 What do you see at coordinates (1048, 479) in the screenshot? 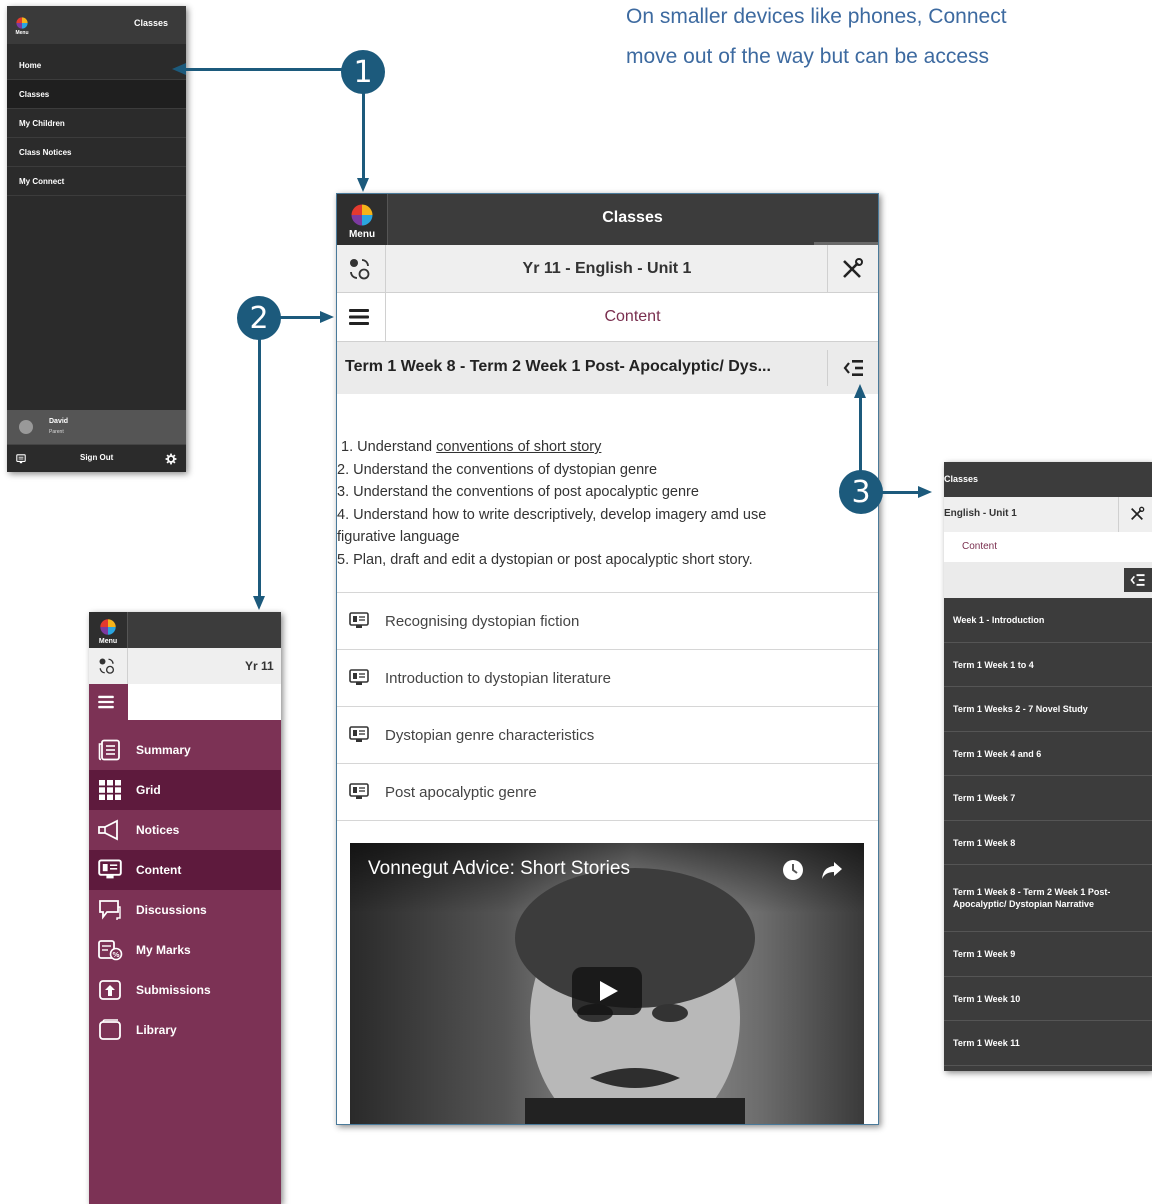
I see `content-list-header: Classes` at bounding box center [1048, 479].